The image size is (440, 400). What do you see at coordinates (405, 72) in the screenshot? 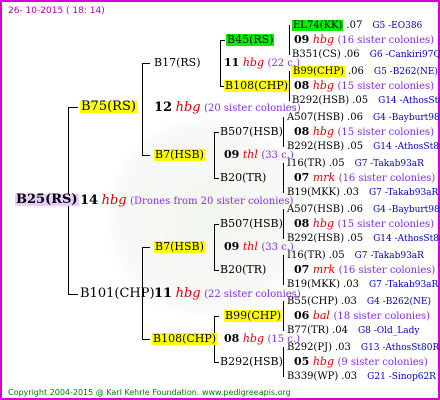
I see `leaf-location: G5 -B262(NE)` at bounding box center [405, 72].